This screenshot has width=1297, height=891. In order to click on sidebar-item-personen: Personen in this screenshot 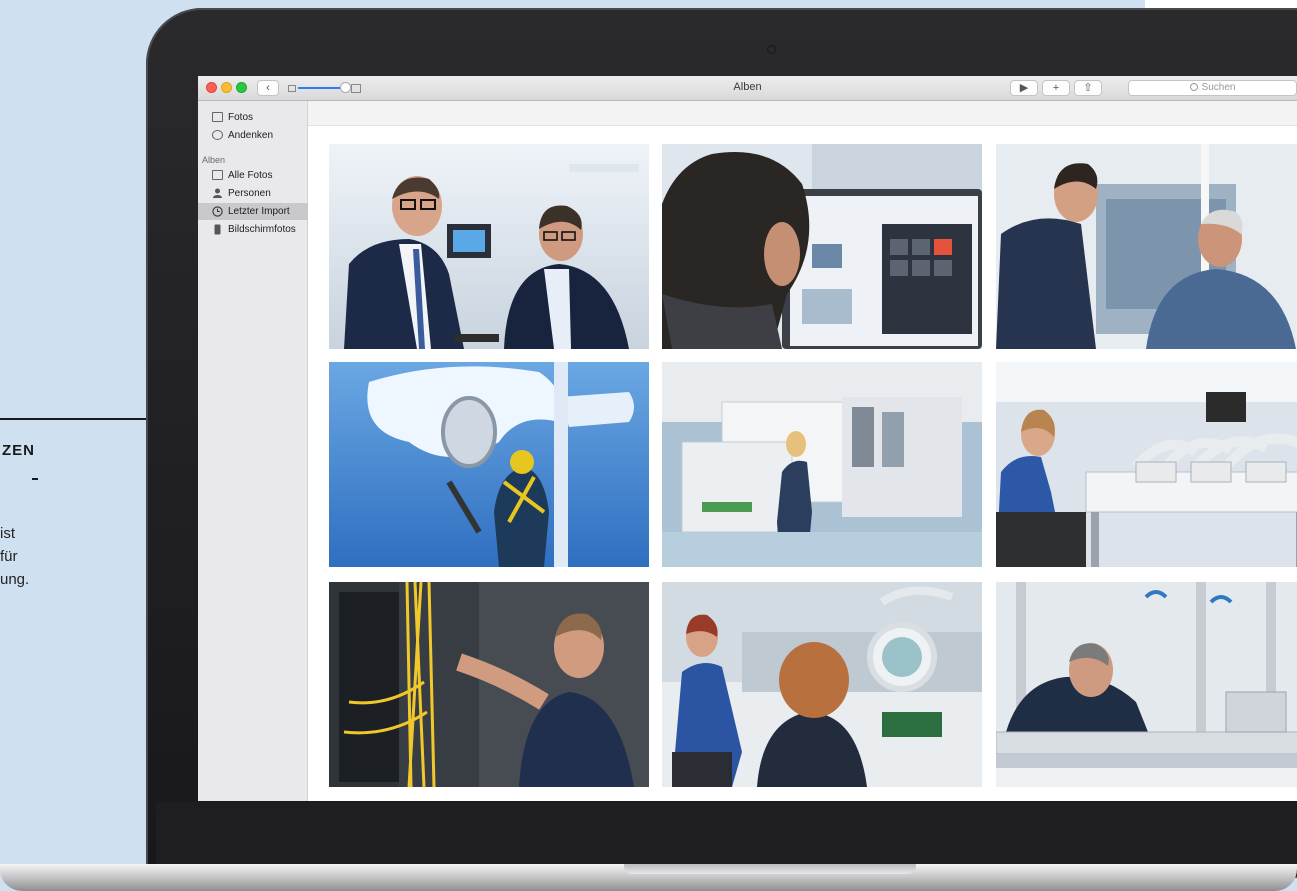, I will do `click(253, 193)`.